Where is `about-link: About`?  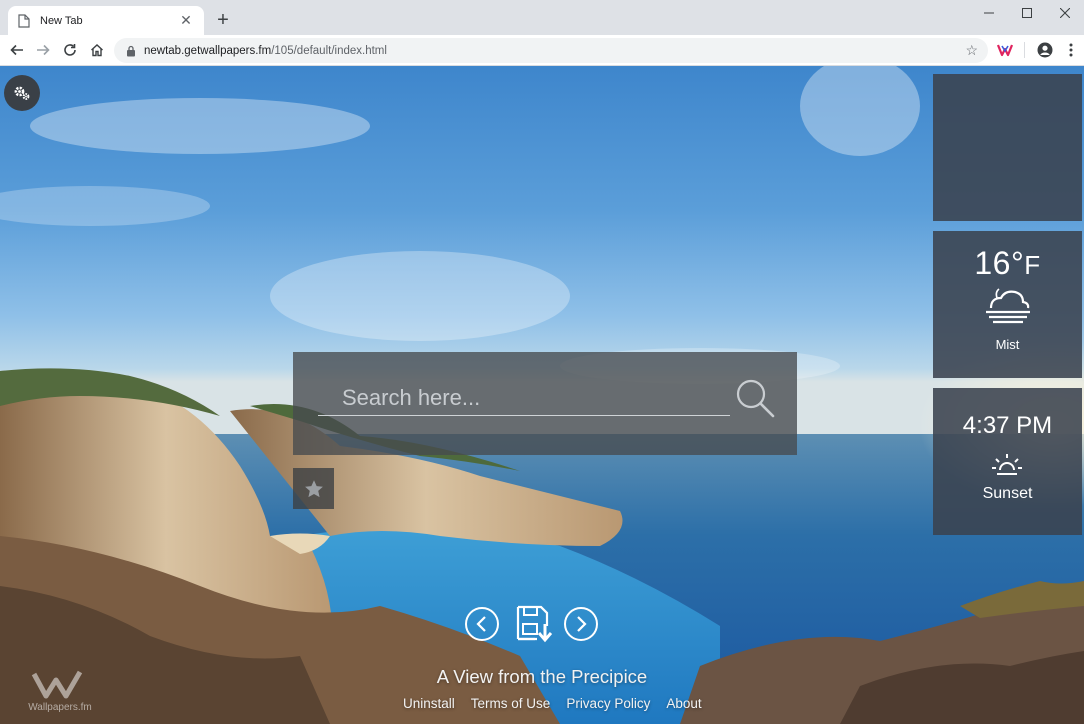
about-link: About is located at coordinates (683, 703).